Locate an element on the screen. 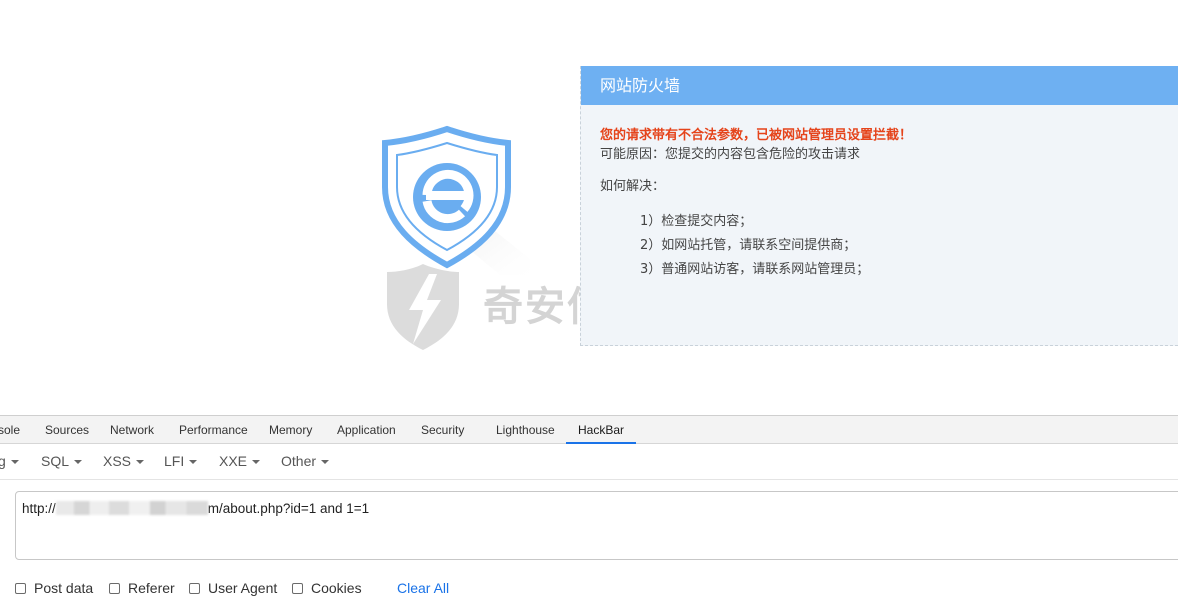 The width and height of the screenshot is (1178, 602). option-label: User Agent is located at coordinates (243, 588).